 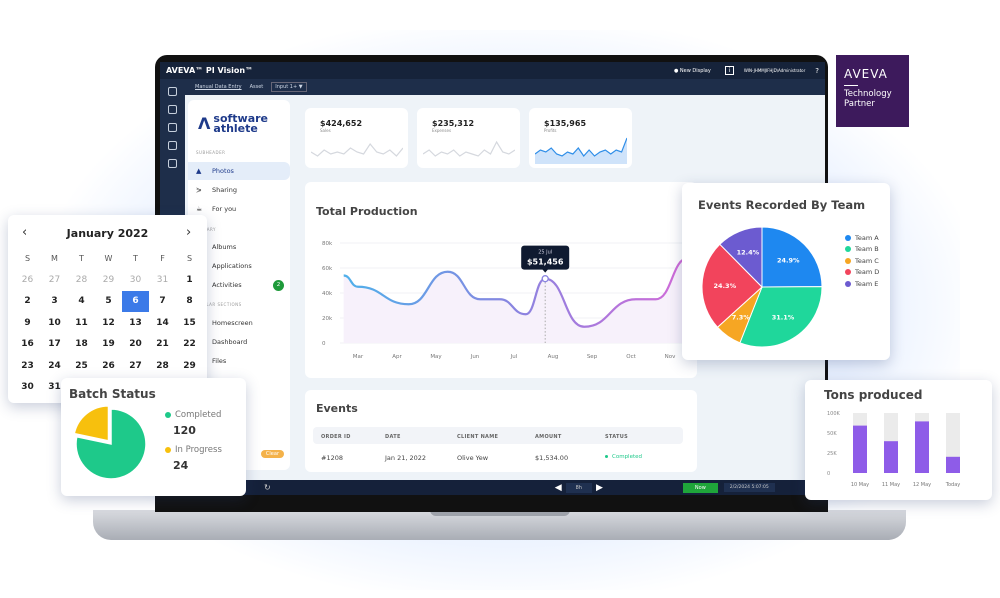 I want to click on data-point, so click(x=545, y=279).